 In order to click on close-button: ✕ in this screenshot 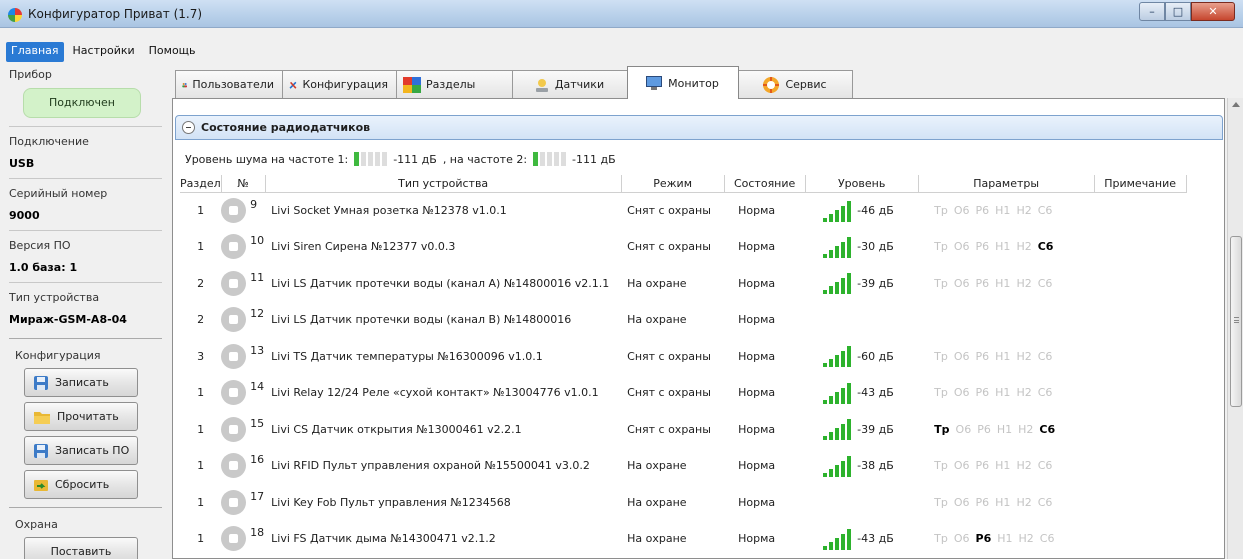, I will do `click(1213, 11)`.